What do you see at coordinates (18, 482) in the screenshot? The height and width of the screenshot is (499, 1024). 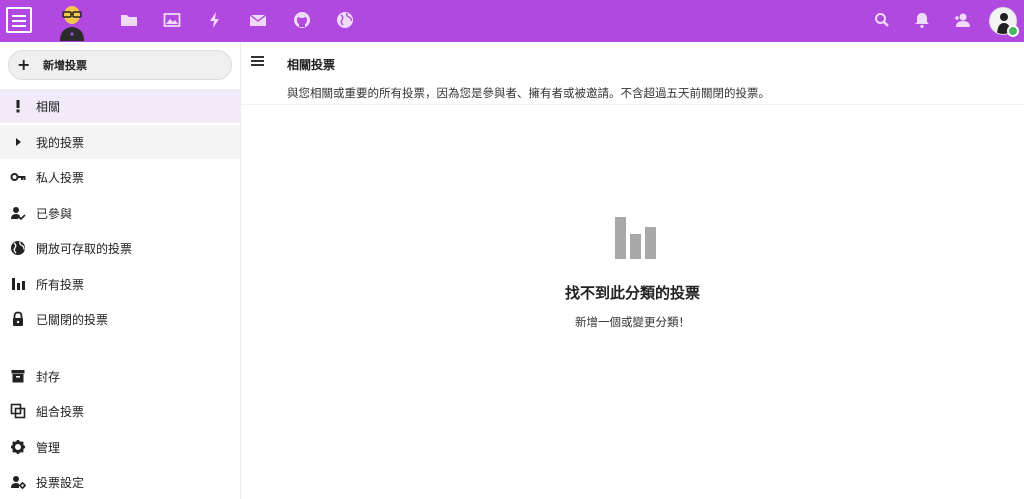 I see `user-settings-icon` at bounding box center [18, 482].